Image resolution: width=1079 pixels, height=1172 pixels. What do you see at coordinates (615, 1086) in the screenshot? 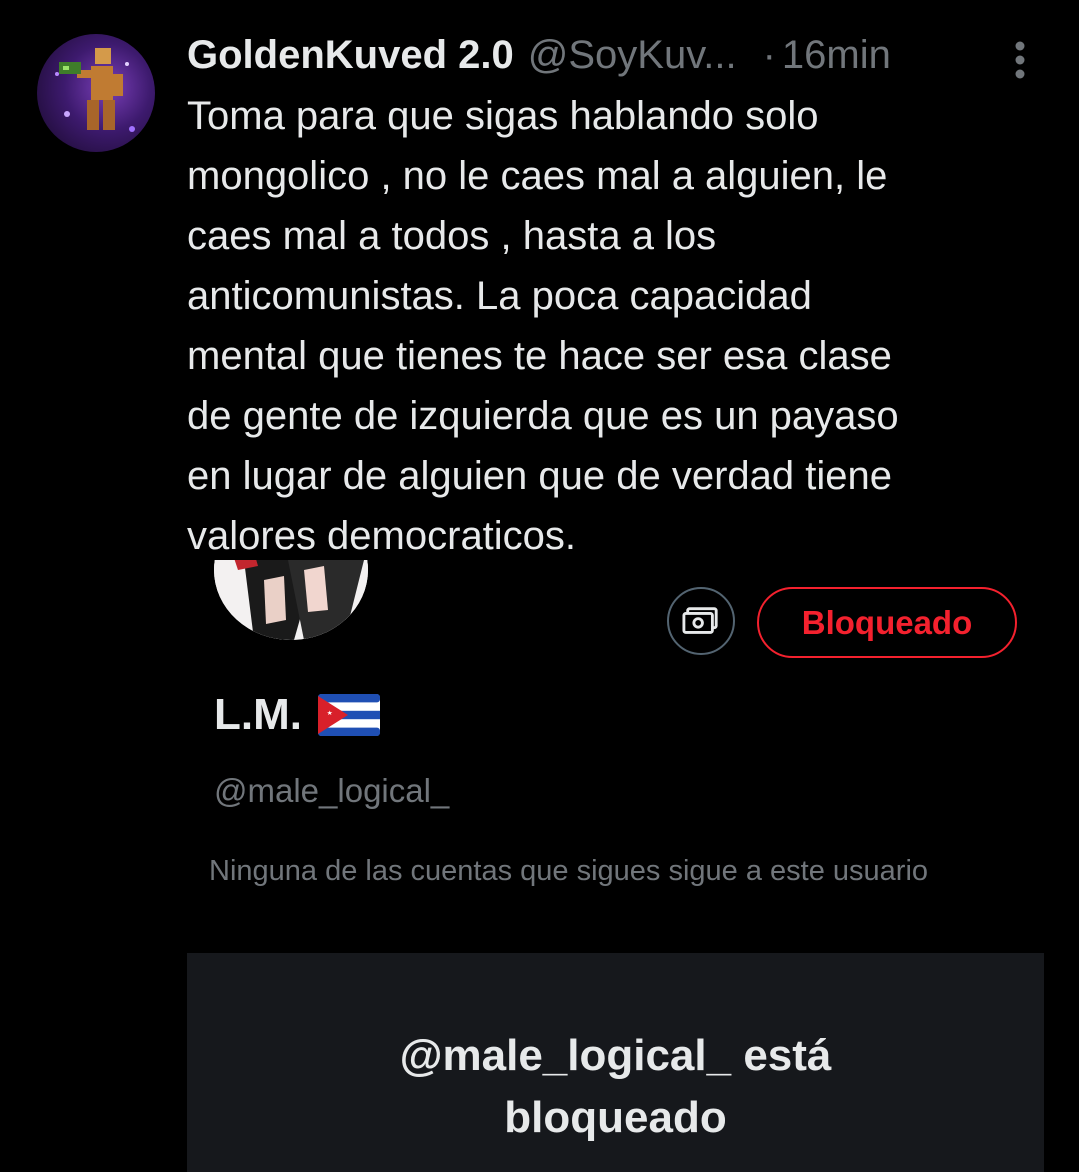
I see `blocked-notice-title: @male_logical_ está bloqueado` at bounding box center [615, 1086].